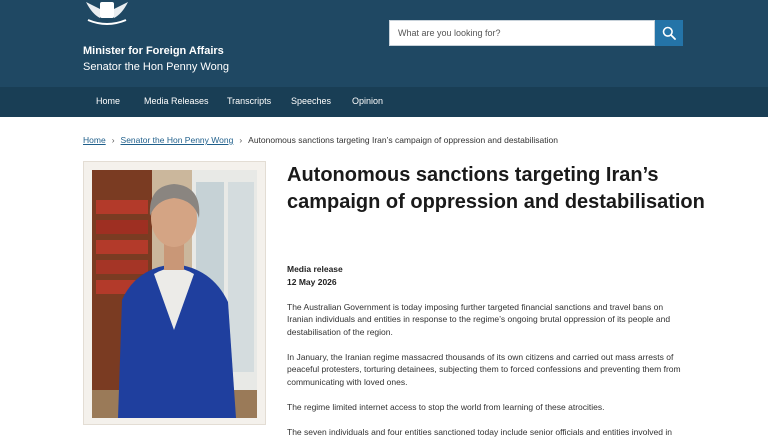  Describe the element at coordinates (367, 101) in the screenshot. I see `nav-item-opinion: Opinion` at that location.